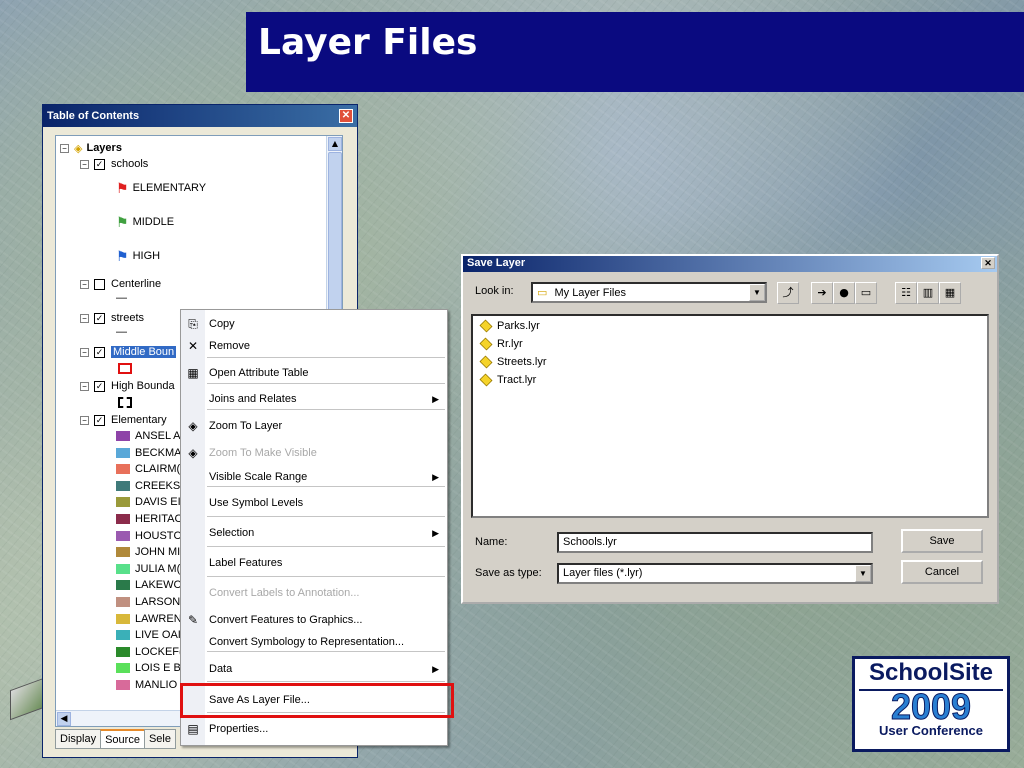  What do you see at coordinates (123, 420) in the screenshot?
I see `toc-layer-elementary: − ✓ Elementary` at bounding box center [123, 420].